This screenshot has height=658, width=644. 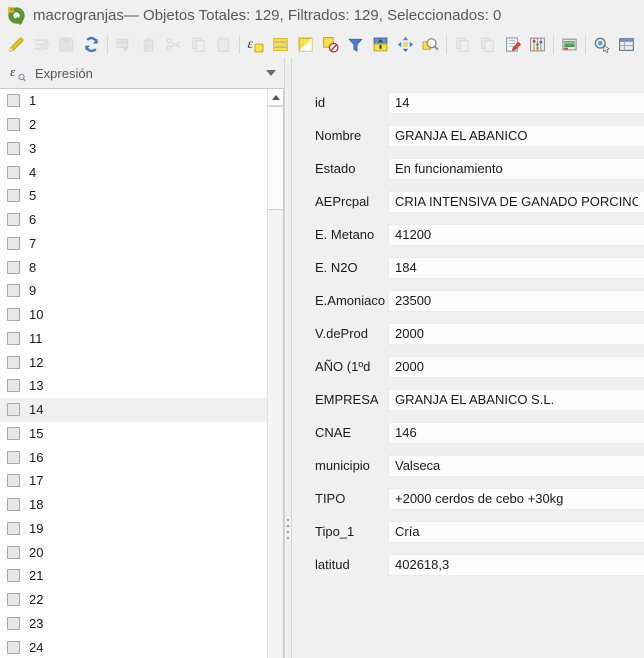 What do you see at coordinates (133, 552) in the screenshot?
I see `feature-row: 20` at bounding box center [133, 552].